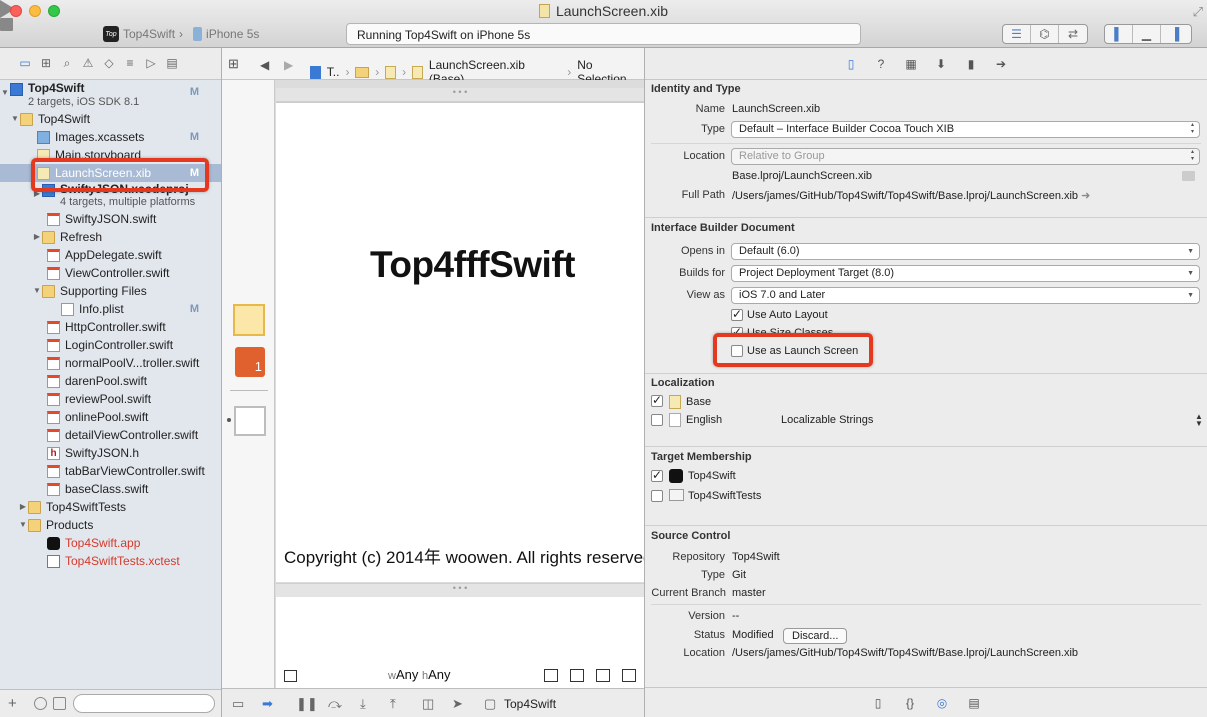 The image size is (1207, 717). What do you see at coordinates (1073, 34) in the screenshot?
I see `version-editor-icon: ⇄` at bounding box center [1073, 34].